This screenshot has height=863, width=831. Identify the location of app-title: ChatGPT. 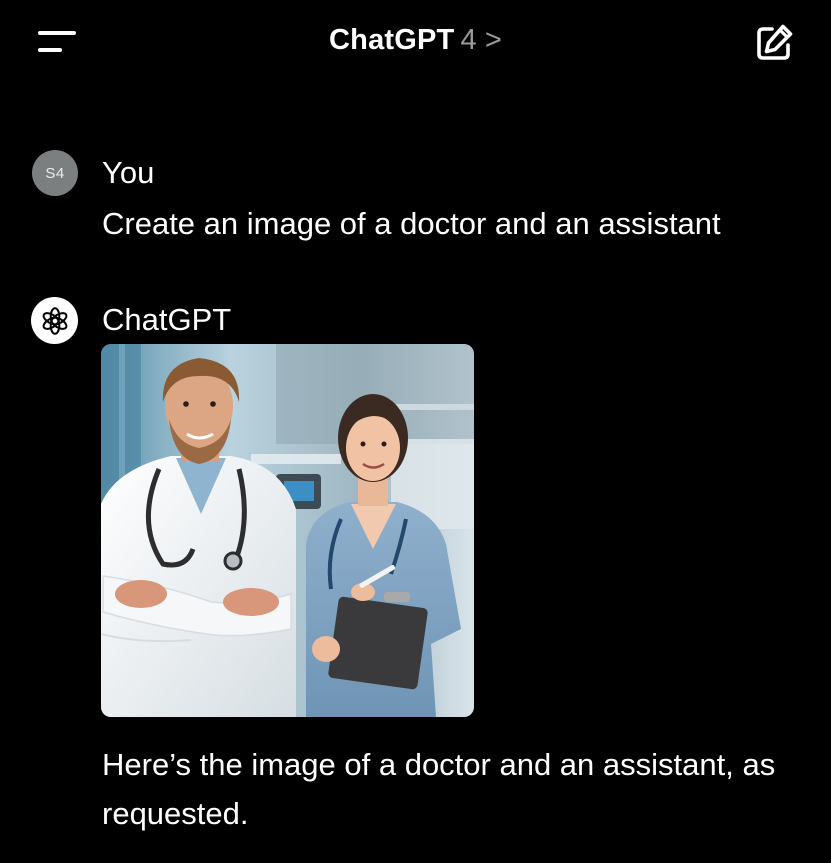
(392, 40).